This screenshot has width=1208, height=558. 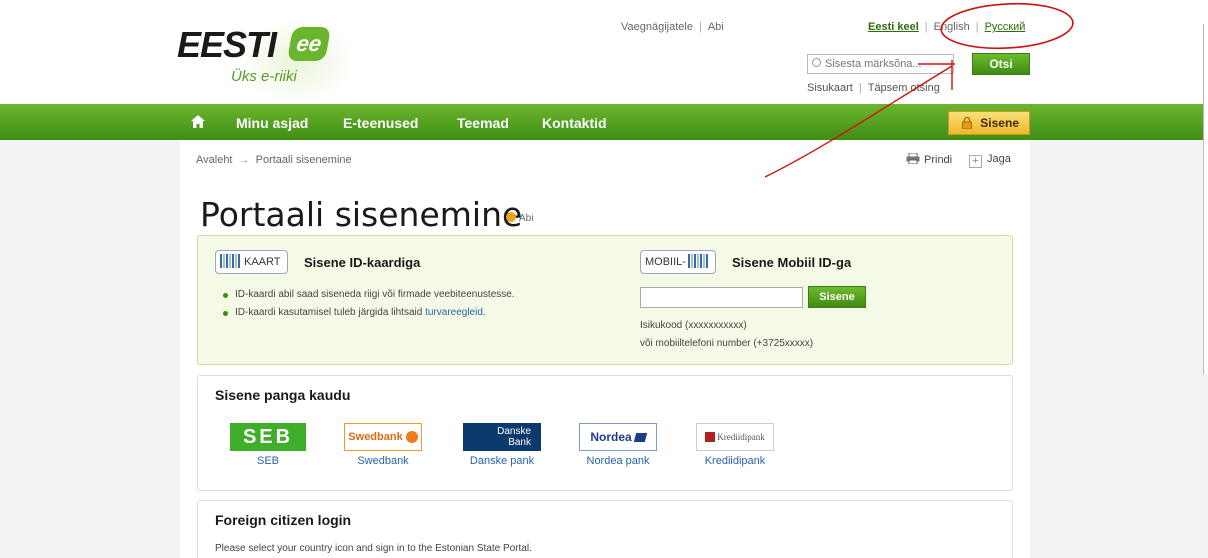 I want to click on logo-badge: ee, so click(x=309, y=44).